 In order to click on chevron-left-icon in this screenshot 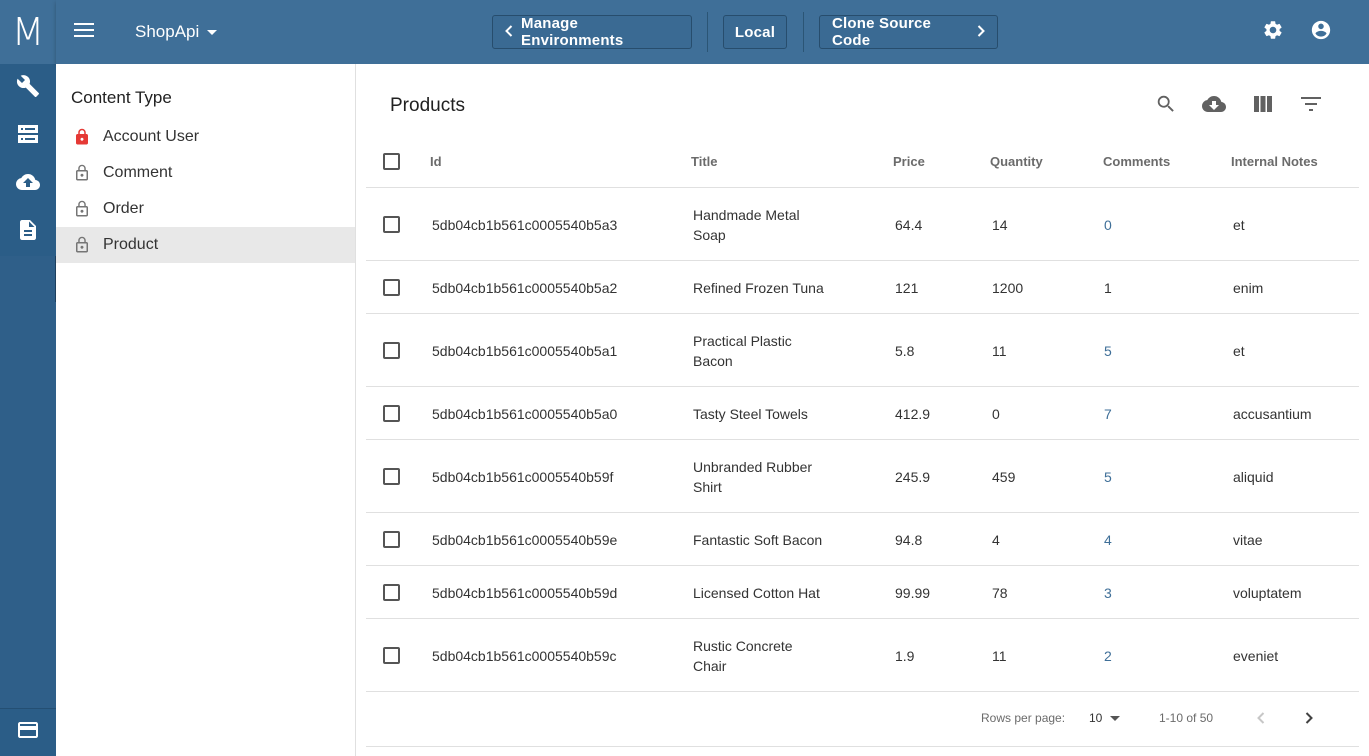, I will do `click(1261, 720)`.